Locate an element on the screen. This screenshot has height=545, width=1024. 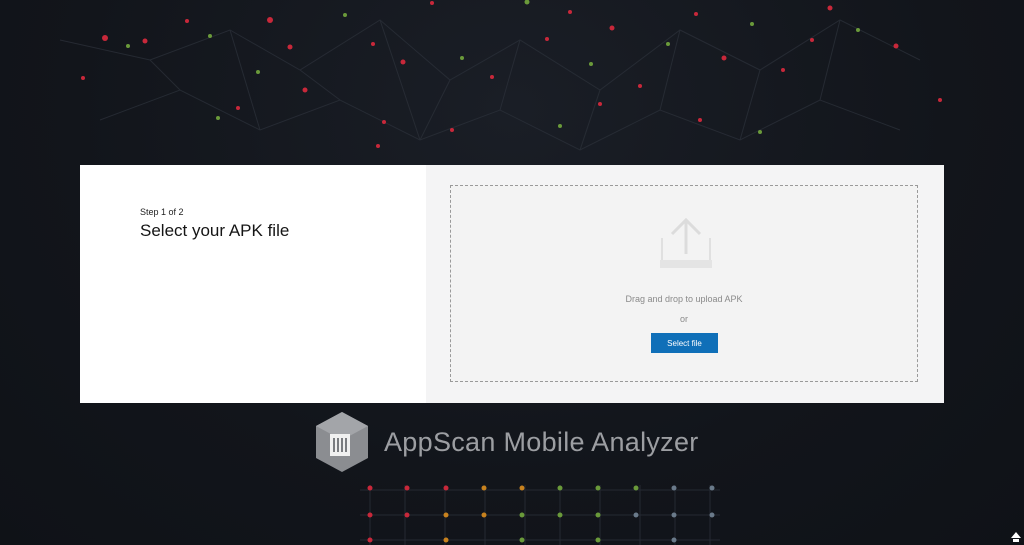
or-separator: or is located at coordinates (683, 319).